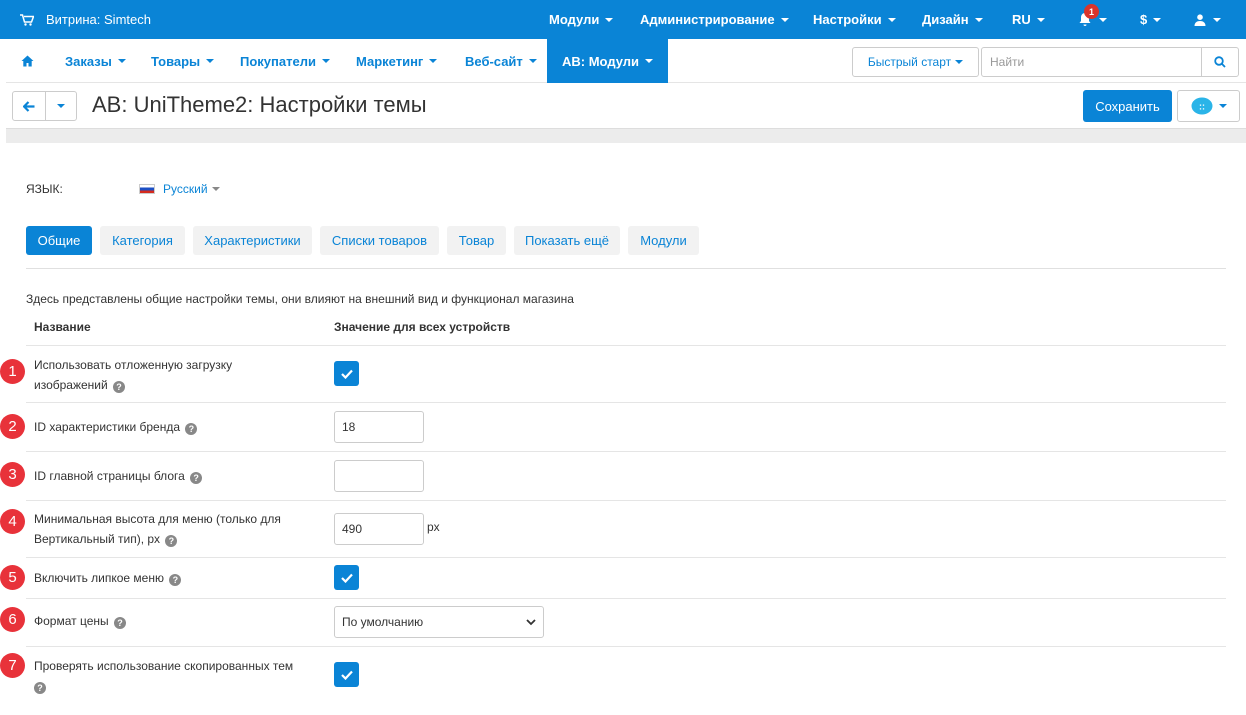 The height and width of the screenshot is (715, 1246). What do you see at coordinates (108, 578) in the screenshot?
I see `setting-label-sticky-menu: Включить липкое меню ?` at bounding box center [108, 578].